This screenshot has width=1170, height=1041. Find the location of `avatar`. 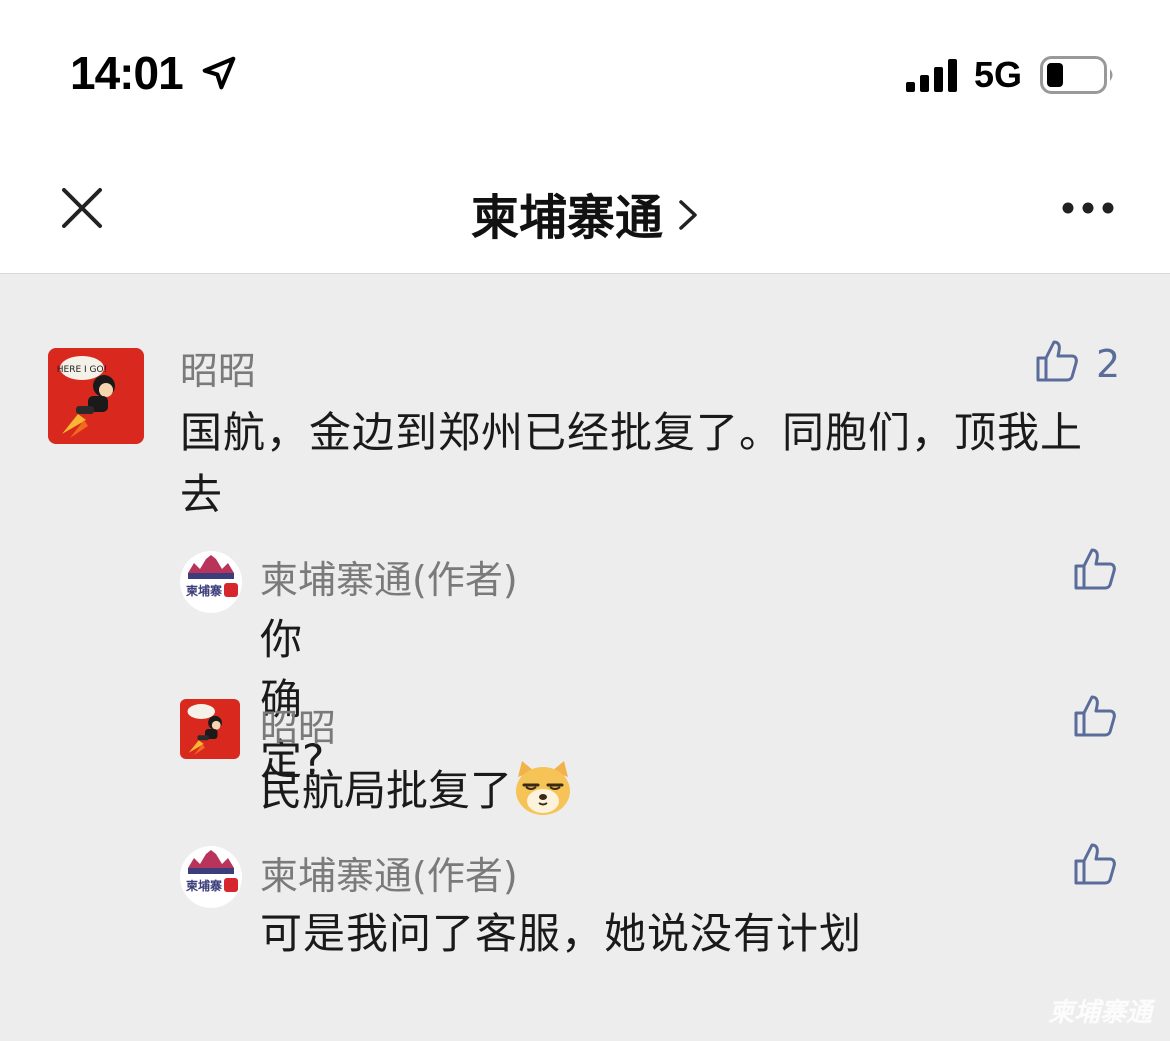

avatar is located at coordinates (210, 729).